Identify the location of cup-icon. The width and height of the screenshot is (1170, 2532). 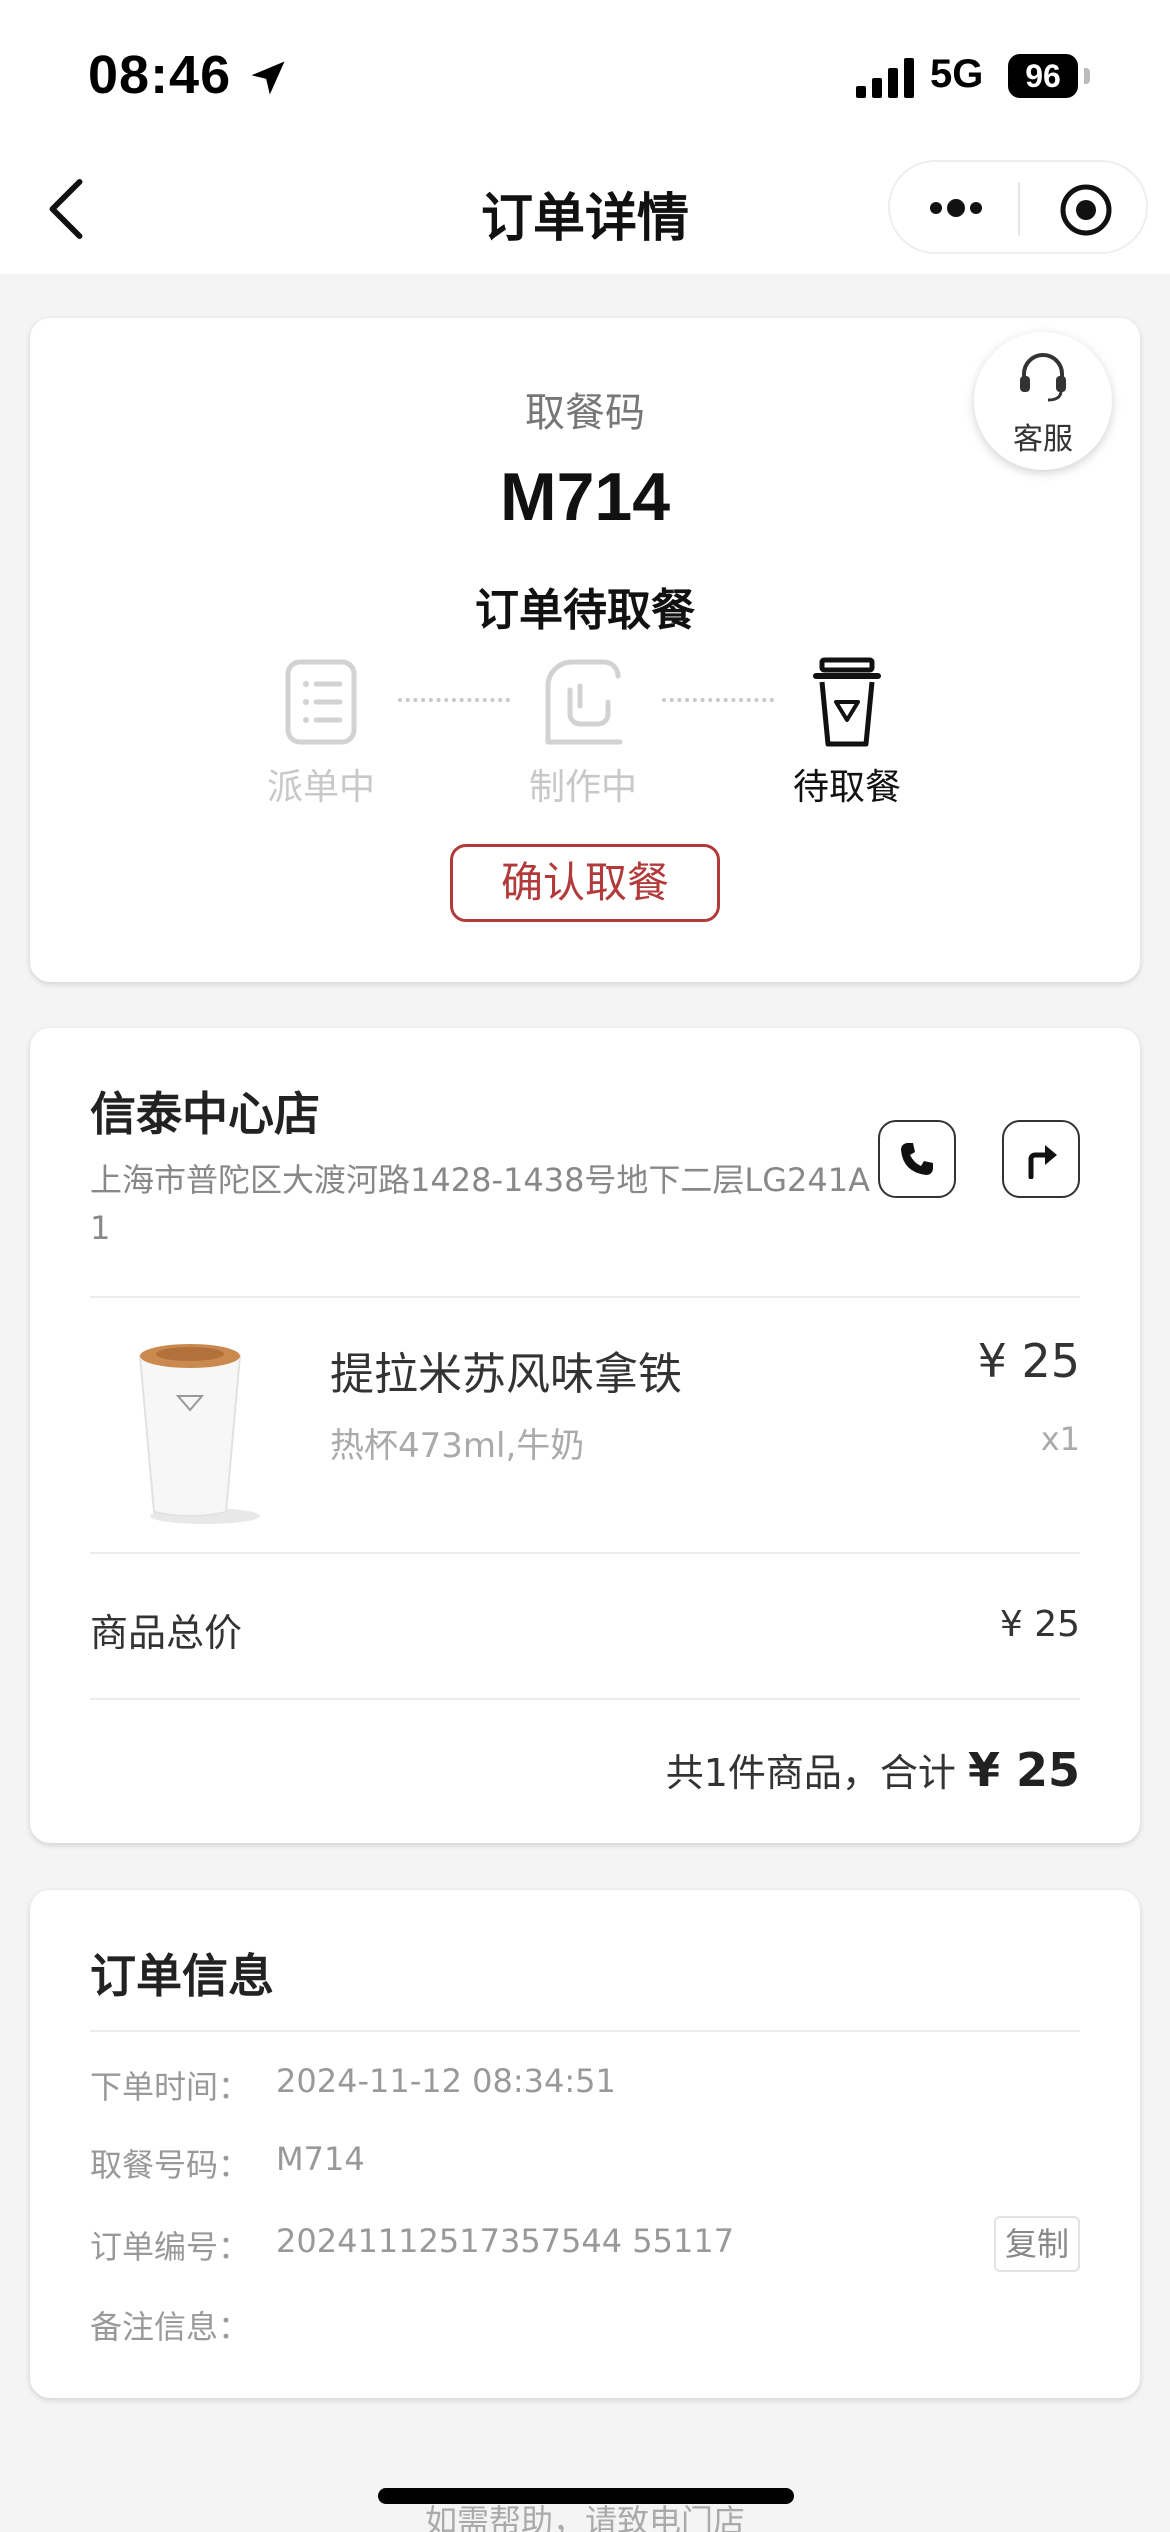
(847, 702).